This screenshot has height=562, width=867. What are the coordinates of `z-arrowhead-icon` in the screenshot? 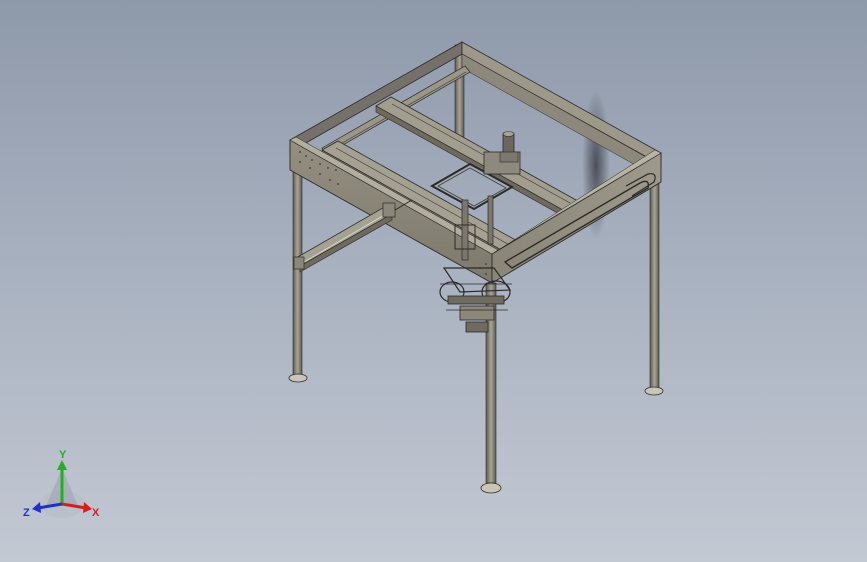 It's located at (36, 507).